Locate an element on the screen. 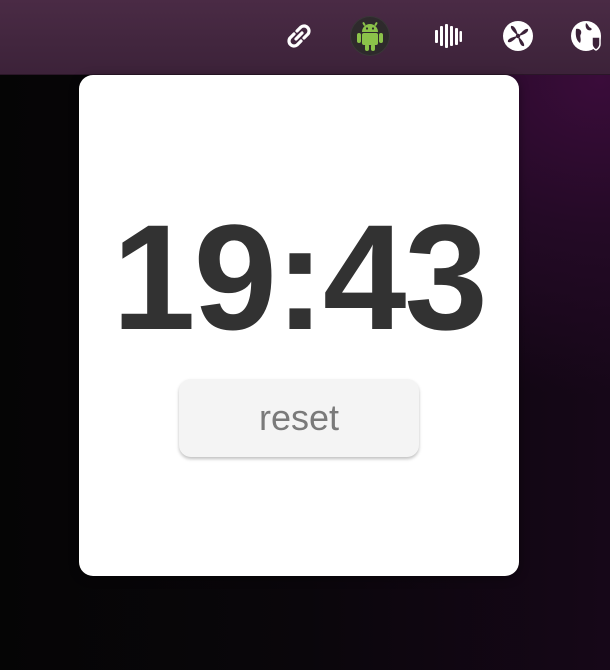  bars-icon is located at coordinates (448, 36).